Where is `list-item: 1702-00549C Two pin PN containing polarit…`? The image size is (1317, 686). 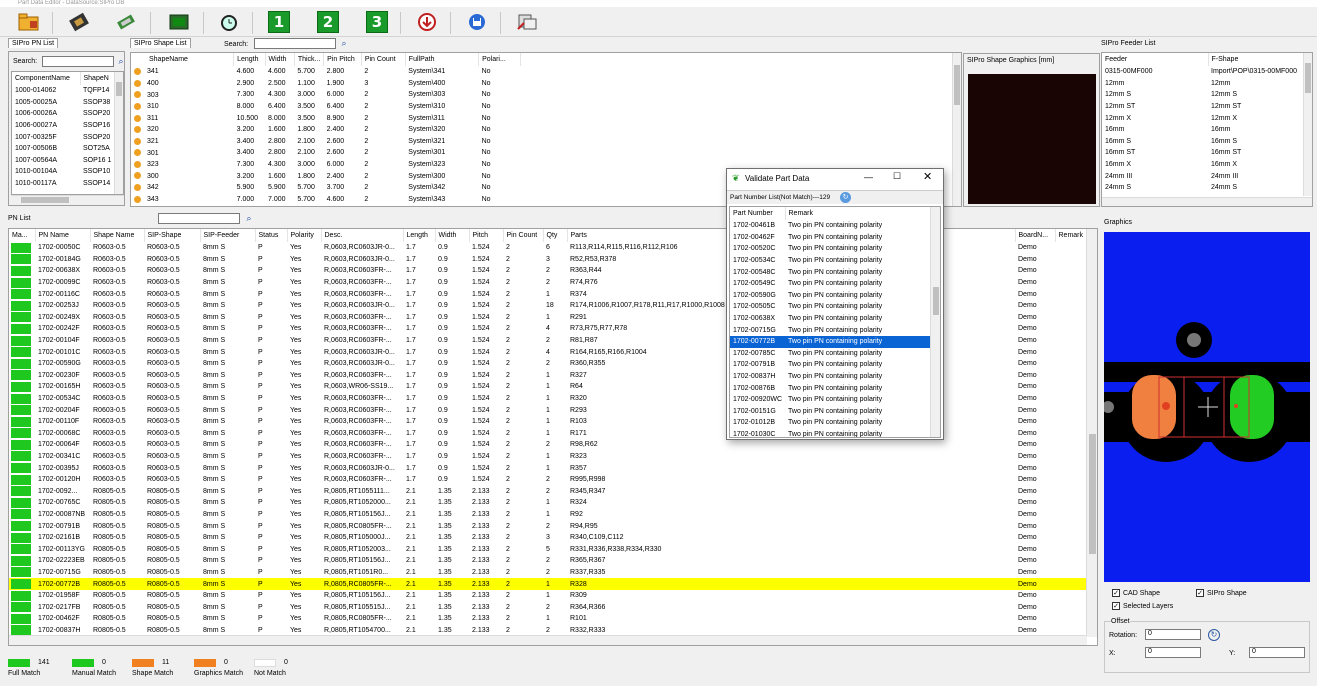 list-item: 1702-00549C Two pin PN containing polarit… is located at coordinates (830, 284).